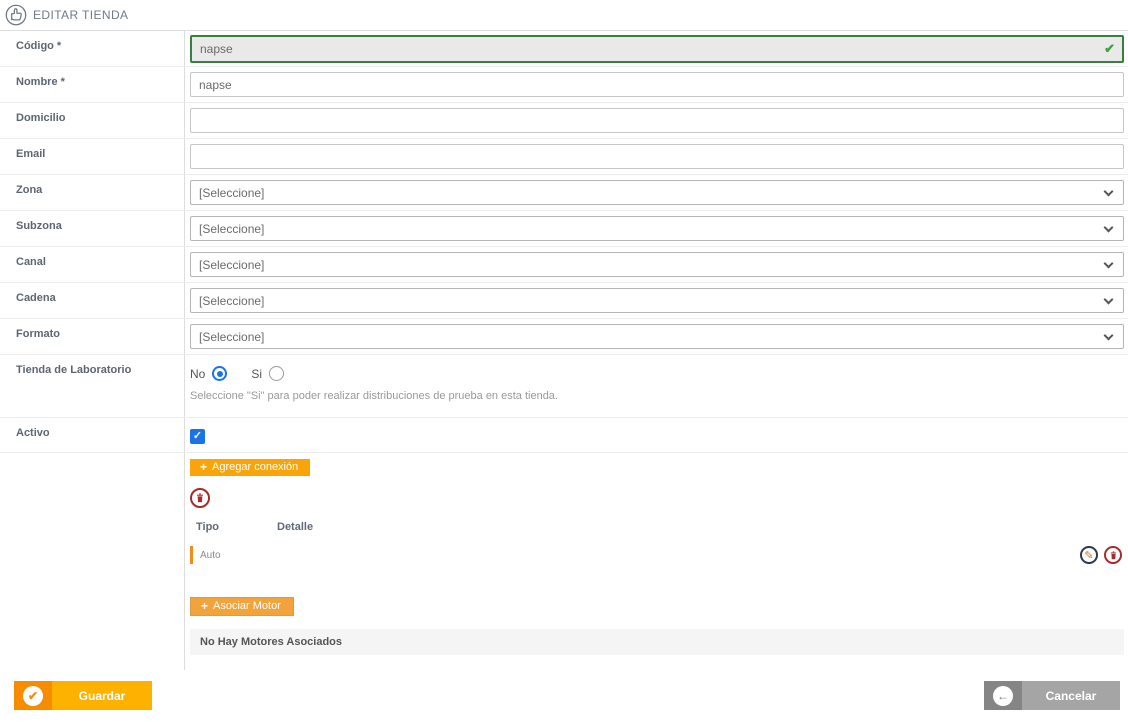 The height and width of the screenshot is (722, 1128). Describe the element at coordinates (295, 527) in the screenshot. I see `detalle-column-header: Detalle` at that location.